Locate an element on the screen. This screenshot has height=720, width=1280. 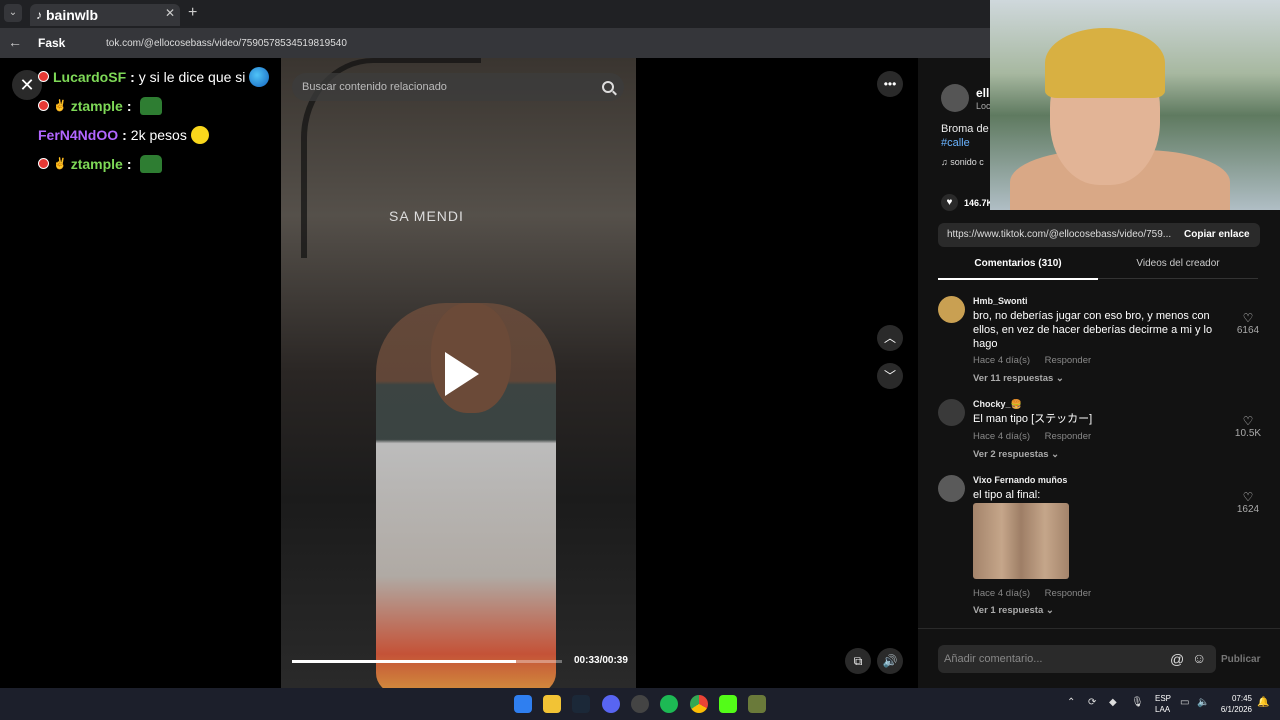
publish-button: Publicar is located at coordinates (1240, 659).